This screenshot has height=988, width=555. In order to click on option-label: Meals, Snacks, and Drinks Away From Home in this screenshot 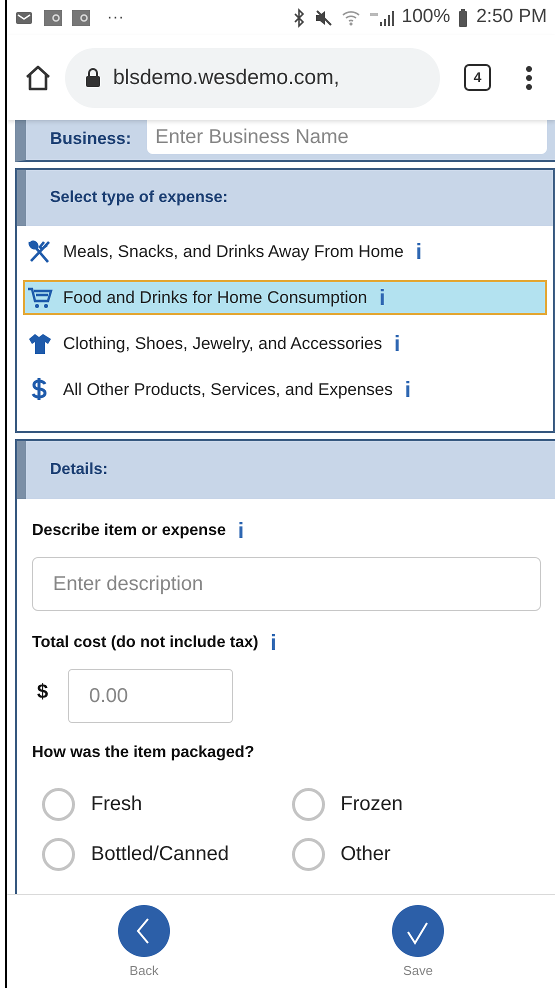, I will do `click(233, 251)`.